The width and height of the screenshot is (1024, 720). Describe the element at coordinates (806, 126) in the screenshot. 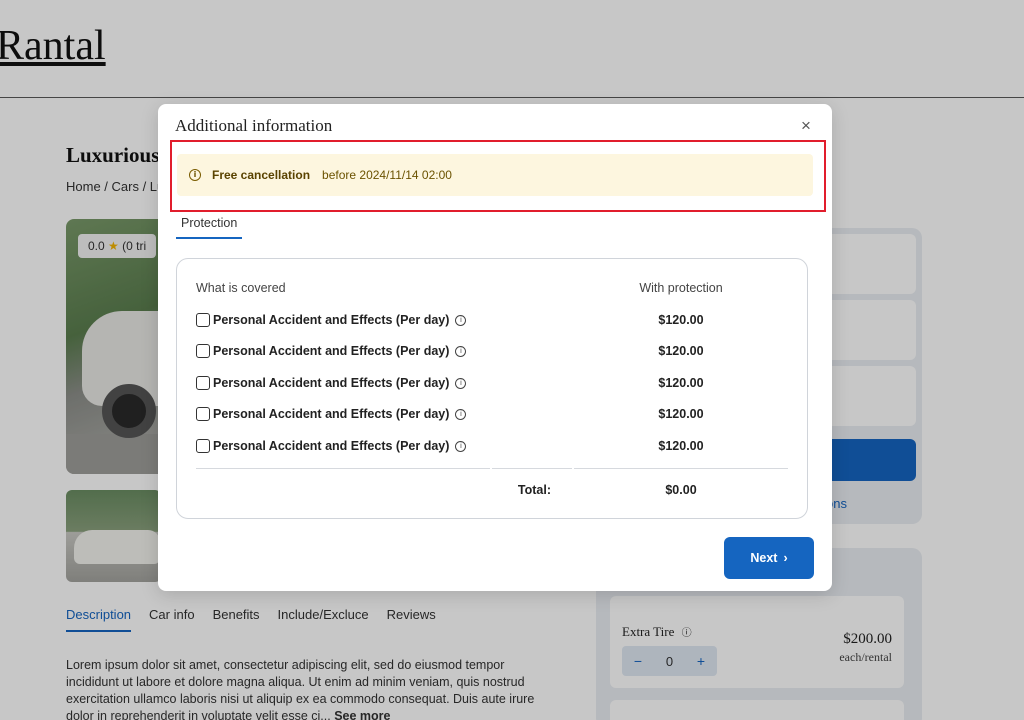

I see `close-icon: ×` at that location.